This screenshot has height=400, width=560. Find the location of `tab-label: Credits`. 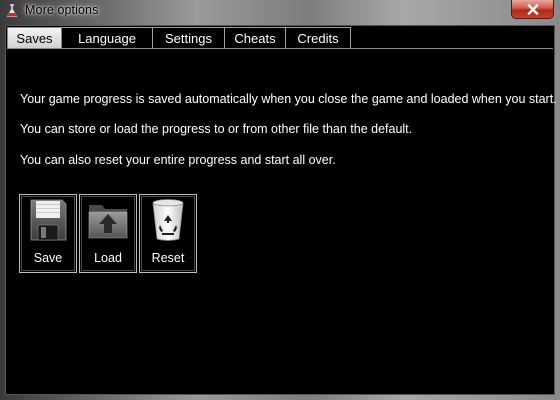

tab-label: Credits is located at coordinates (318, 38).